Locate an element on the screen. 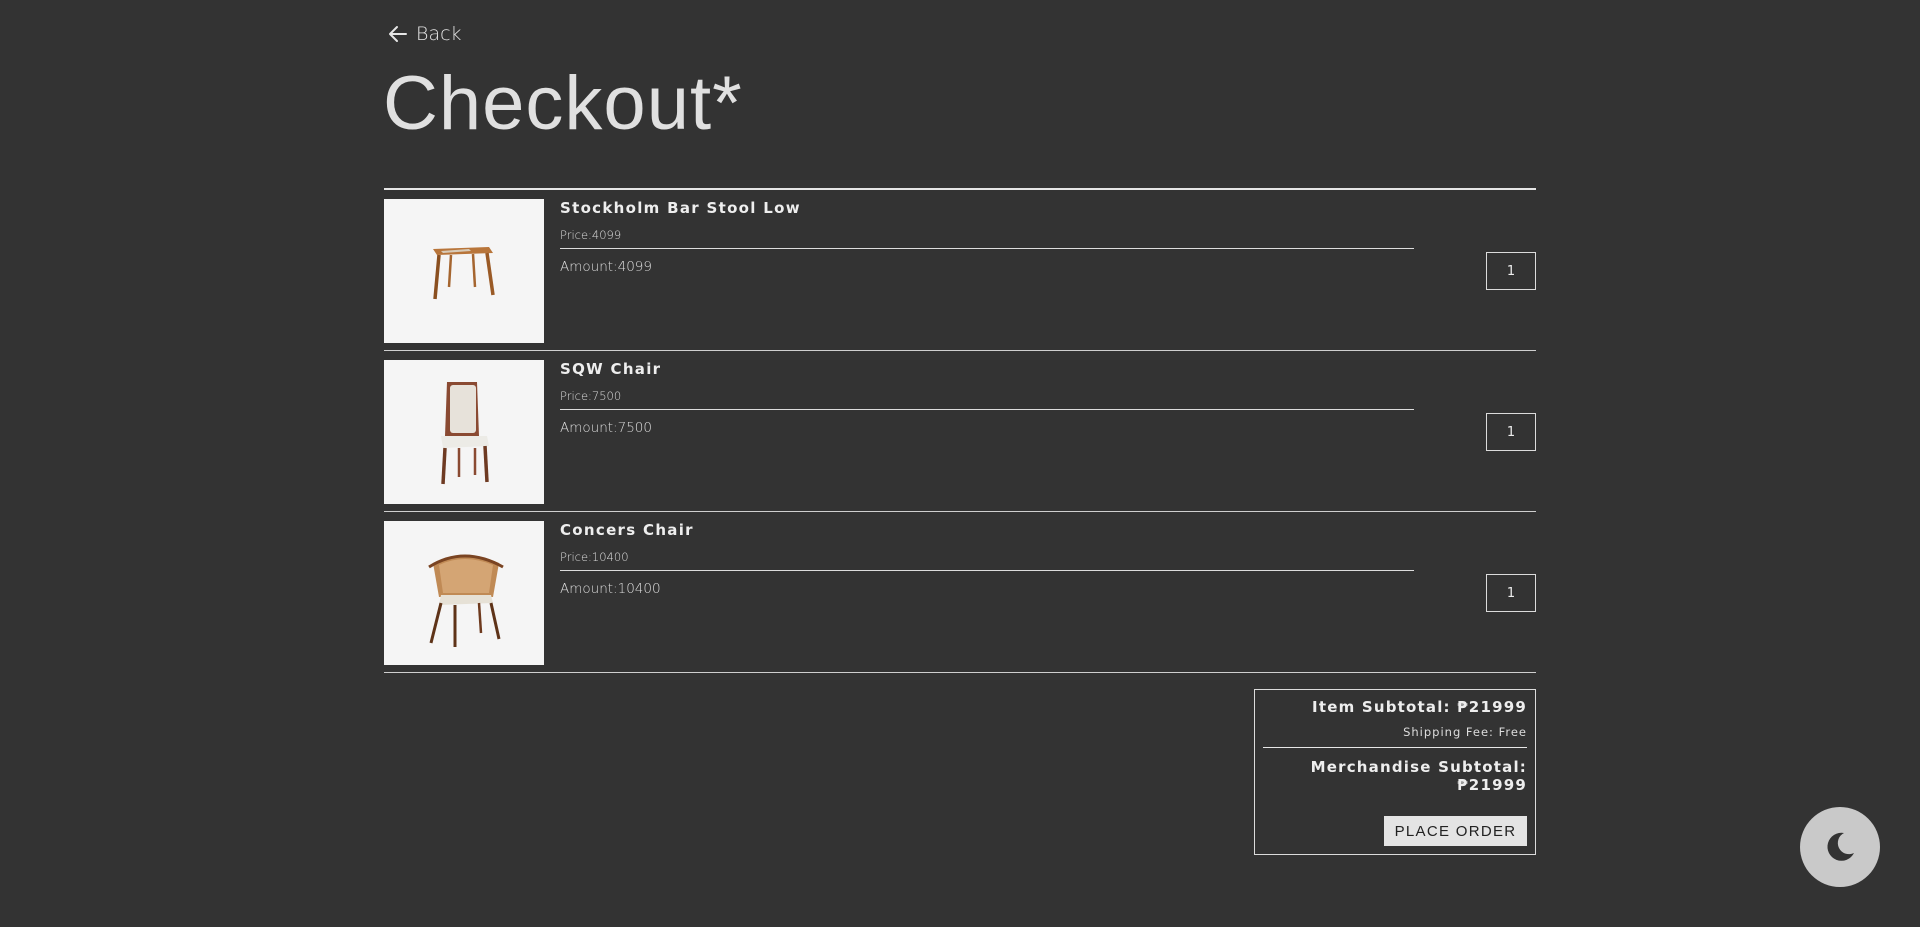 The height and width of the screenshot is (927, 1920). item-amount: Amount:10400 is located at coordinates (610, 589).